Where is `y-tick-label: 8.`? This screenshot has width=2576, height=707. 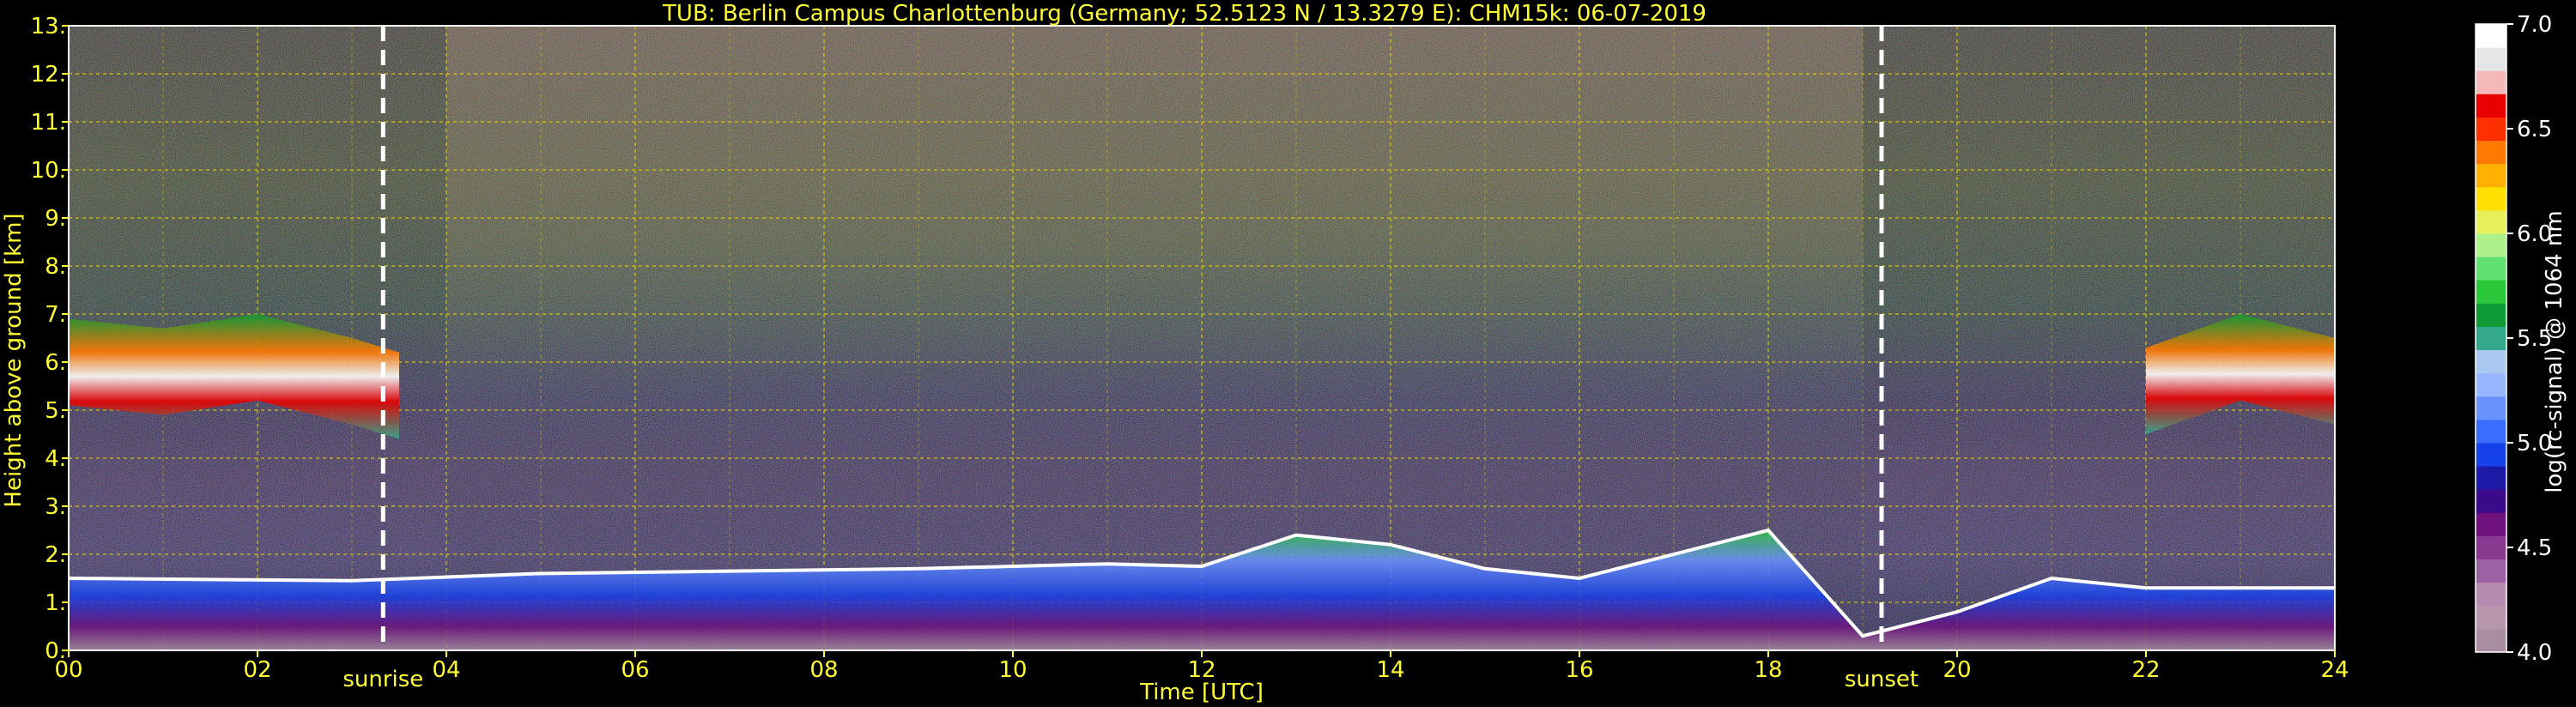 y-tick-label: 8. is located at coordinates (55, 267).